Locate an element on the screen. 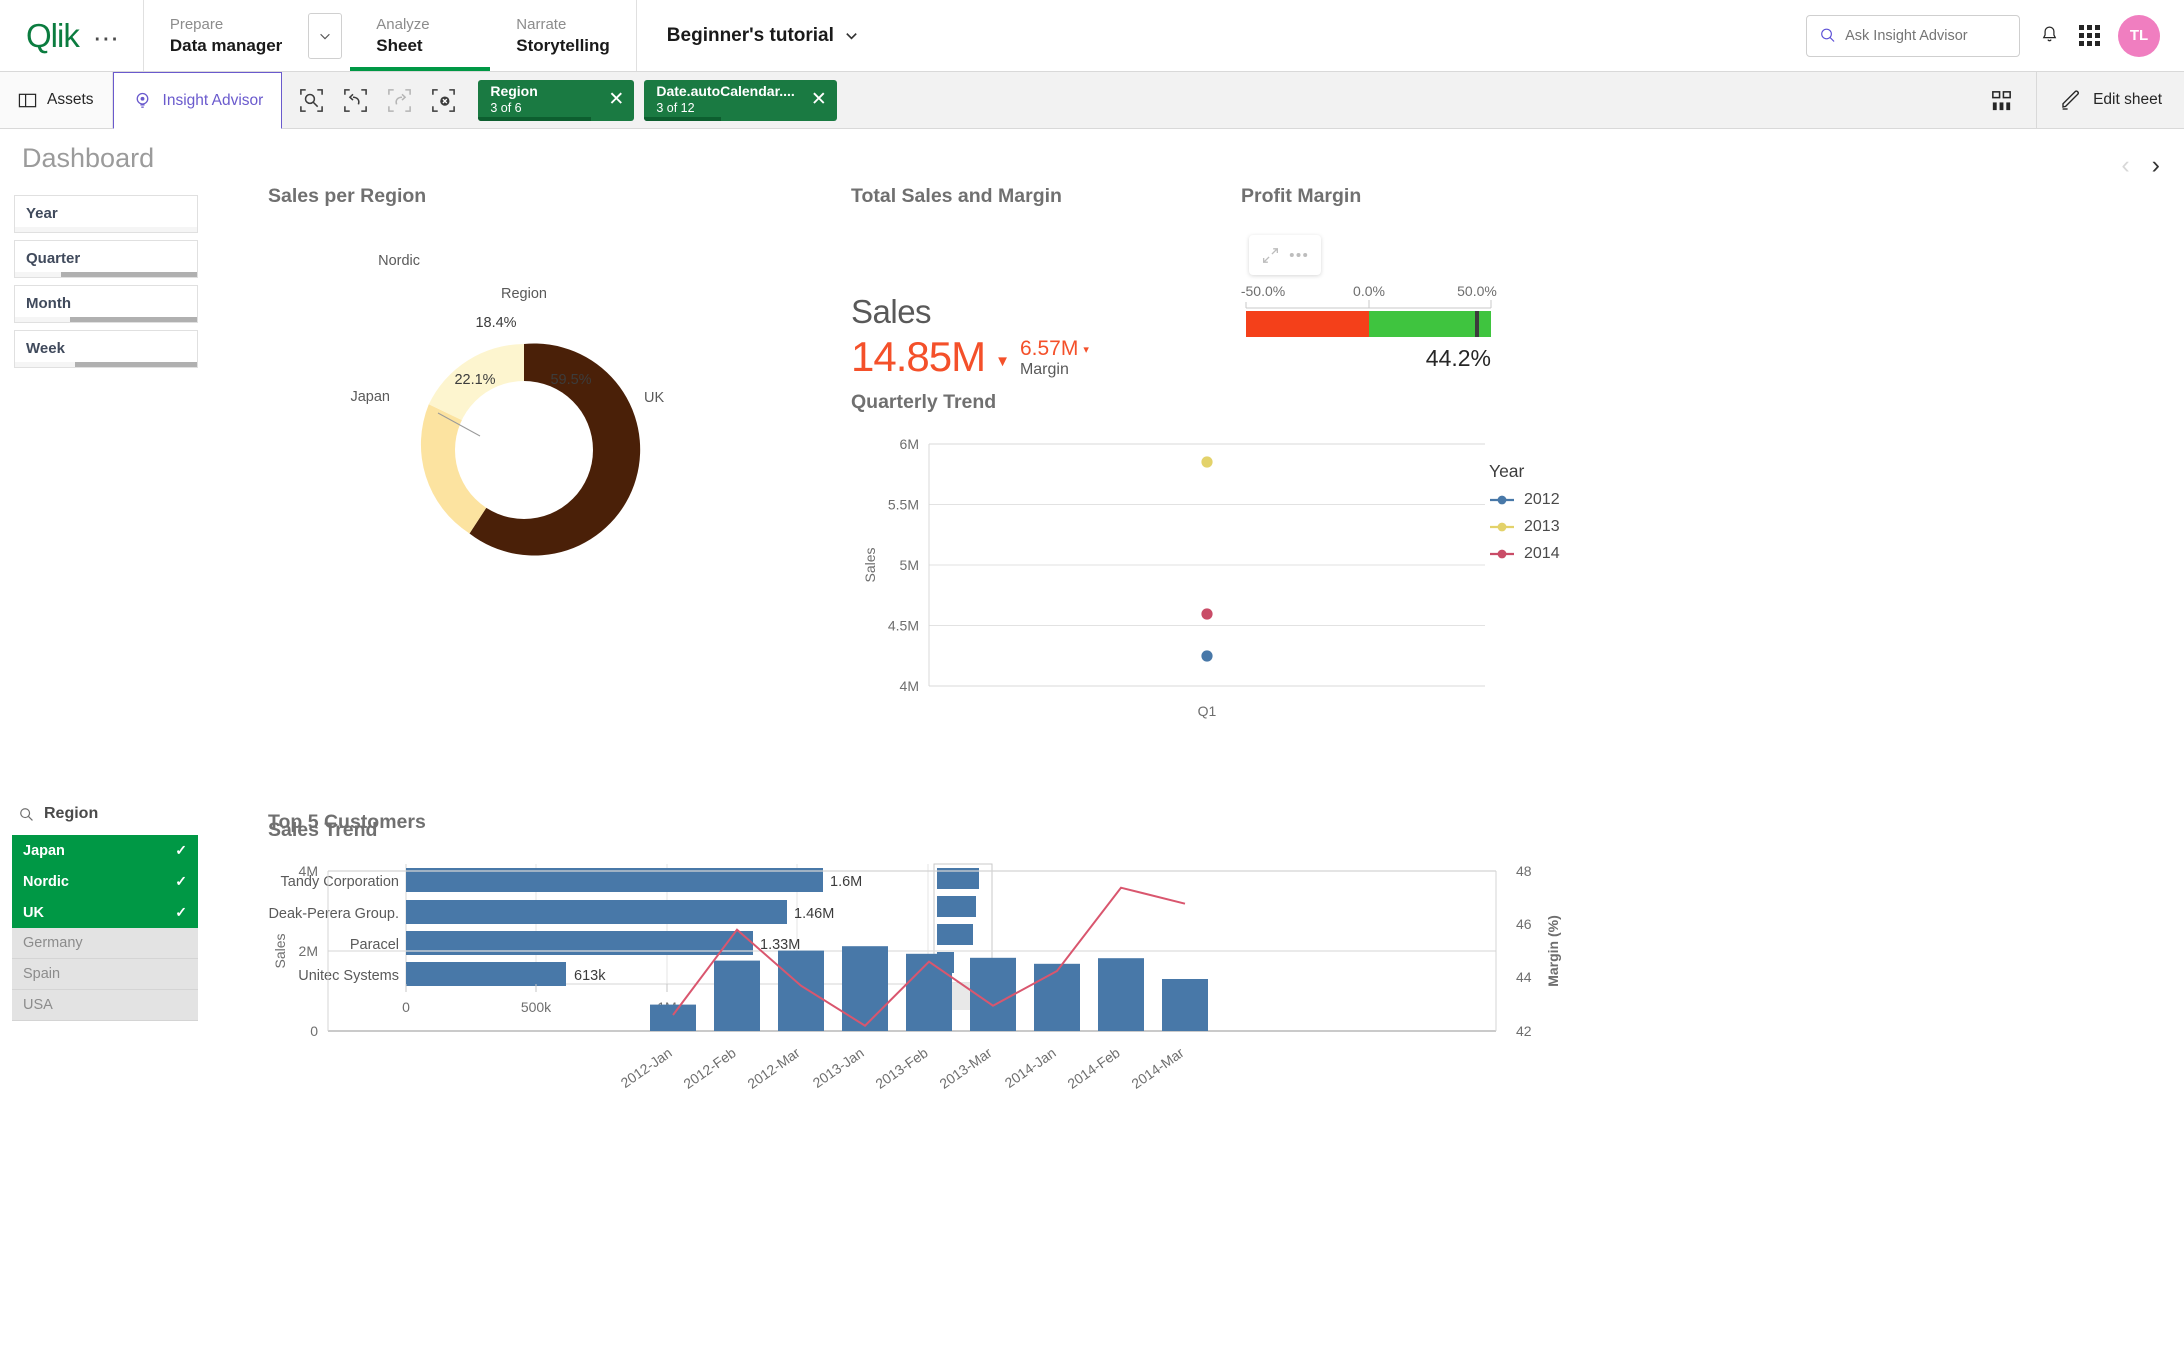 Image resolution: width=2184 pixels, height=1362 pixels. nav-narrate-main: Storytelling is located at coordinates (563, 45).